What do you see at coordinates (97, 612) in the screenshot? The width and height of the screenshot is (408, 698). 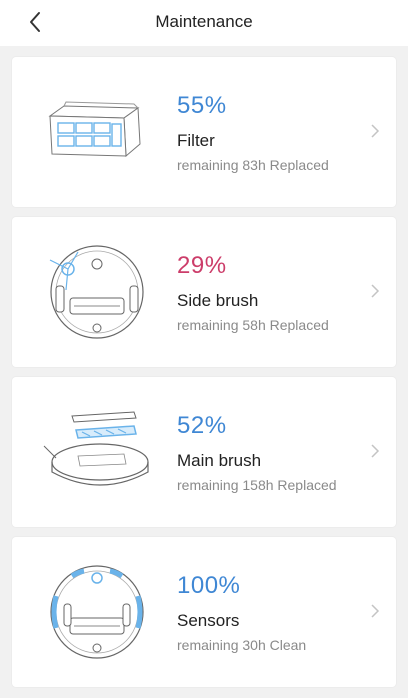 I see `sensors-icon` at bounding box center [97, 612].